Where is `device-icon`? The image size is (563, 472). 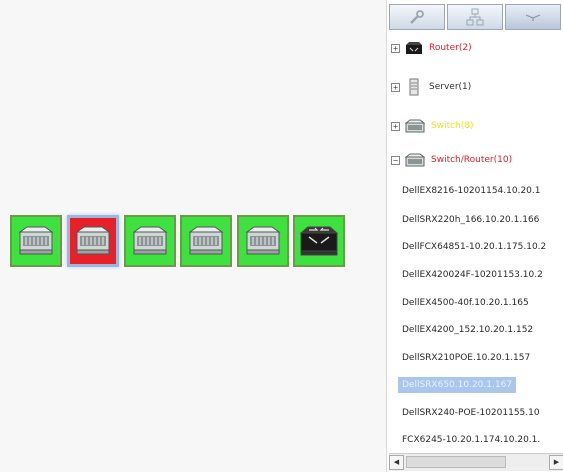
device-icon is located at coordinates (533, 17).